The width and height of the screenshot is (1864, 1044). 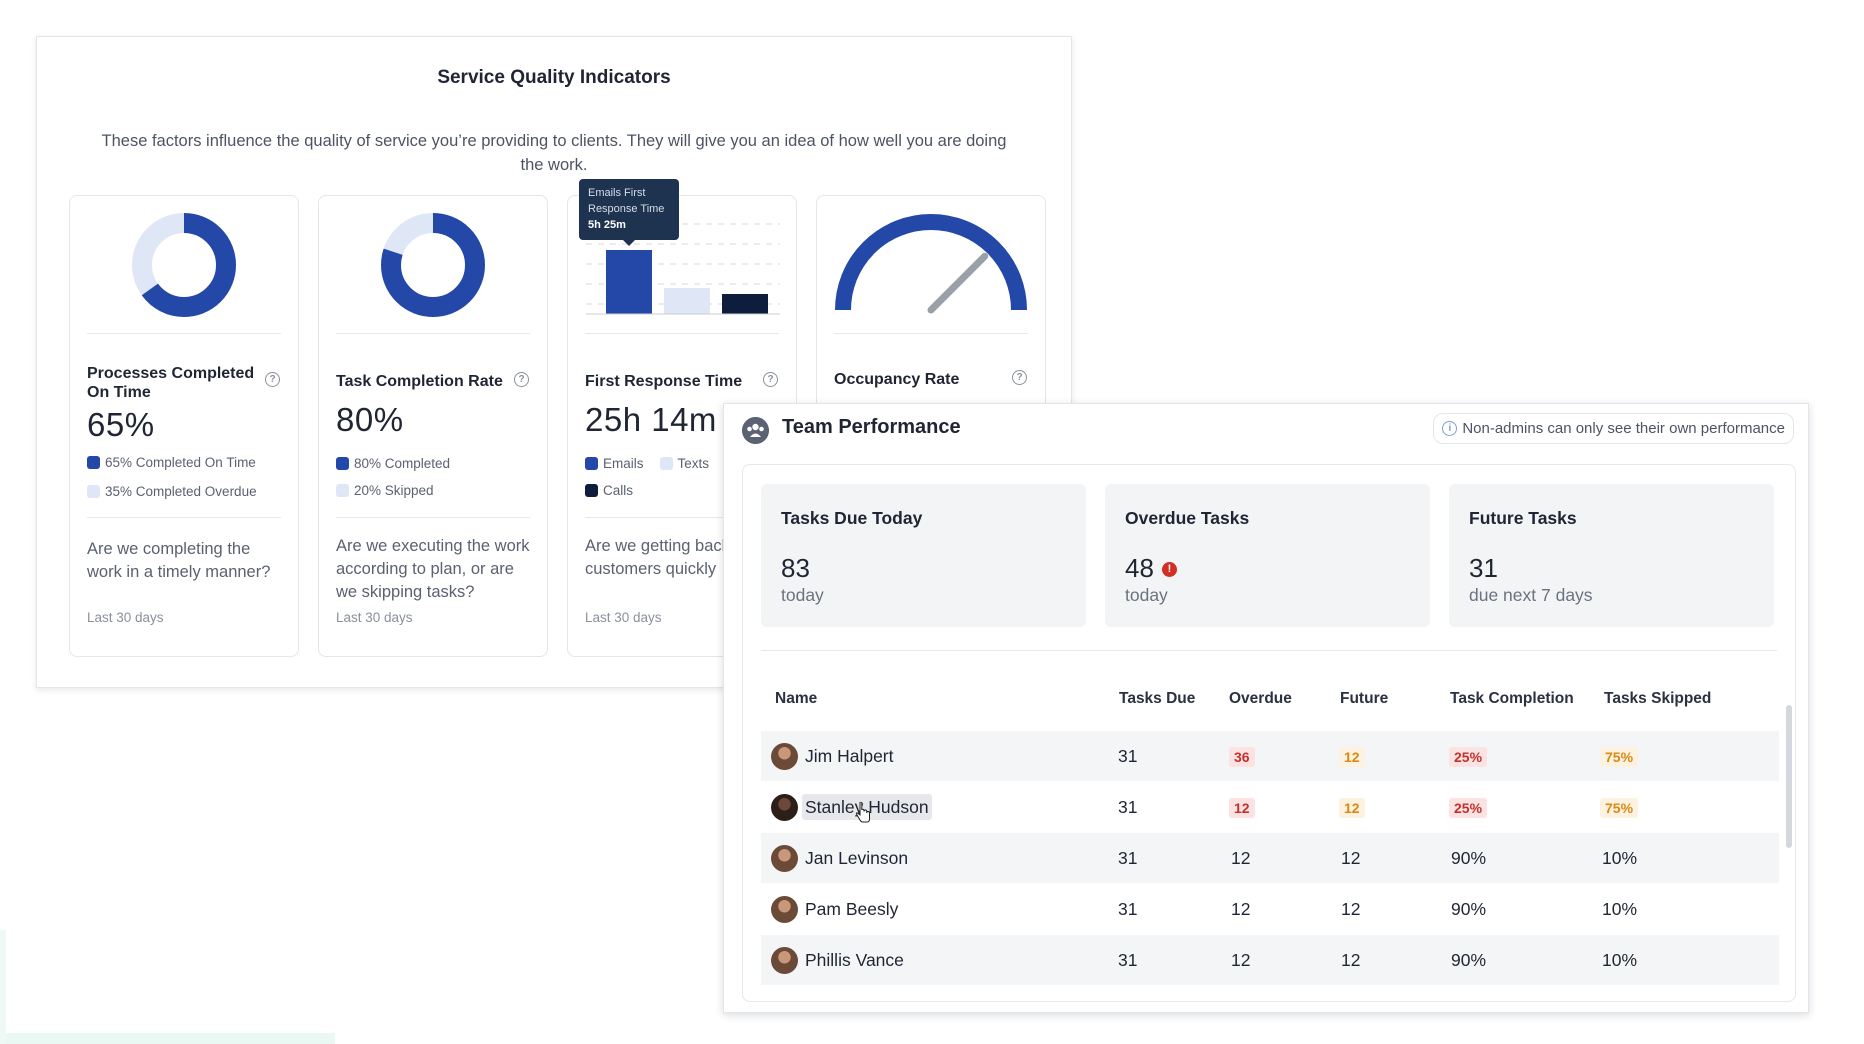 What do you see at coordinates (1267, 555) in the screenshot?
I see `stat-card-overdue-tasks: Overdue Tasks 48 ! today` at bounding box center [1267, 555].